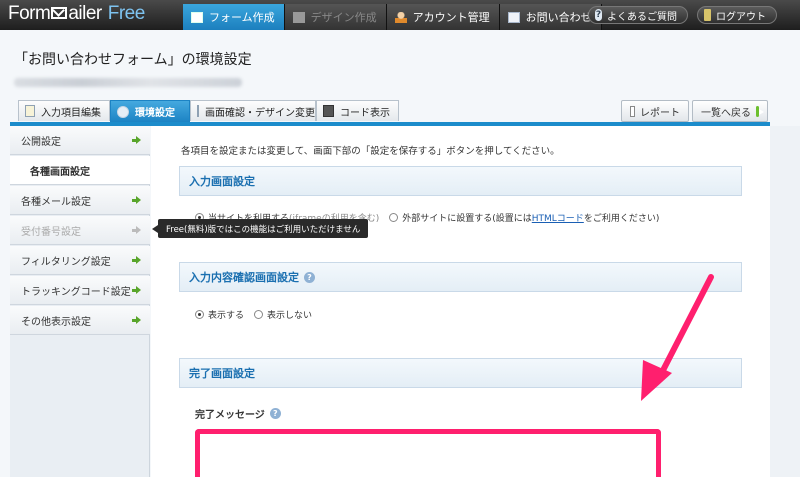 Image resolution: width=800 pixels, height=477 pixels. I want to click on user-icon, so click(400, 17).